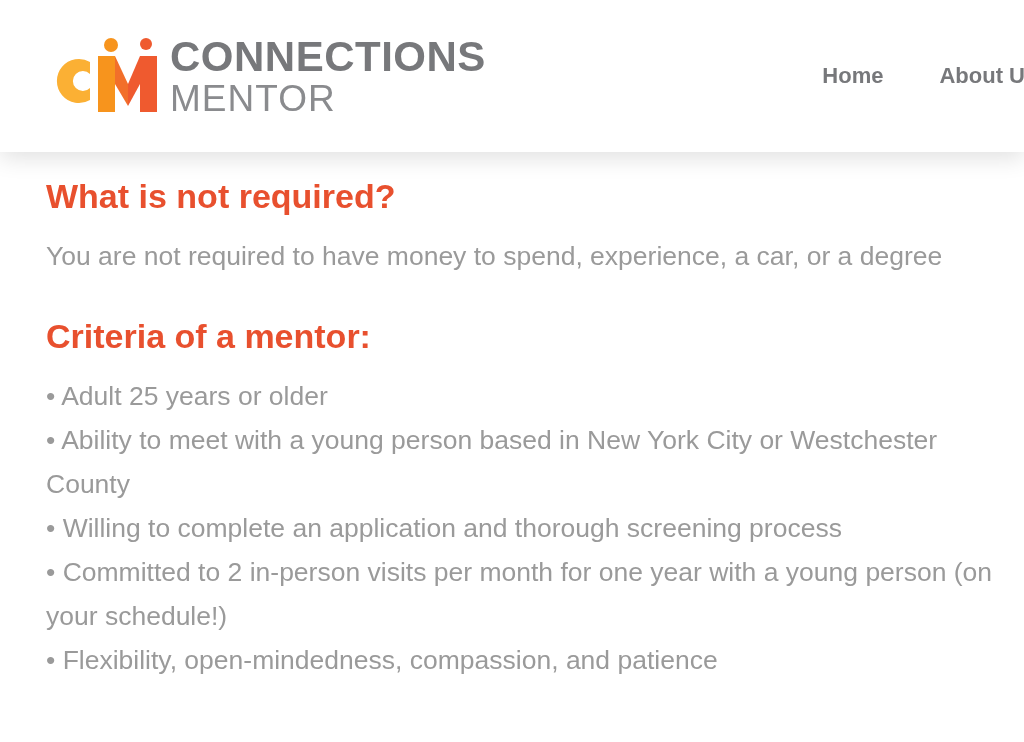  What do you see at coordinates (492, 462) in the screenshot?
I see `body-text: • Ability to meet with a young person based in New York City or Westchester County` at bounding box center [492, 462].